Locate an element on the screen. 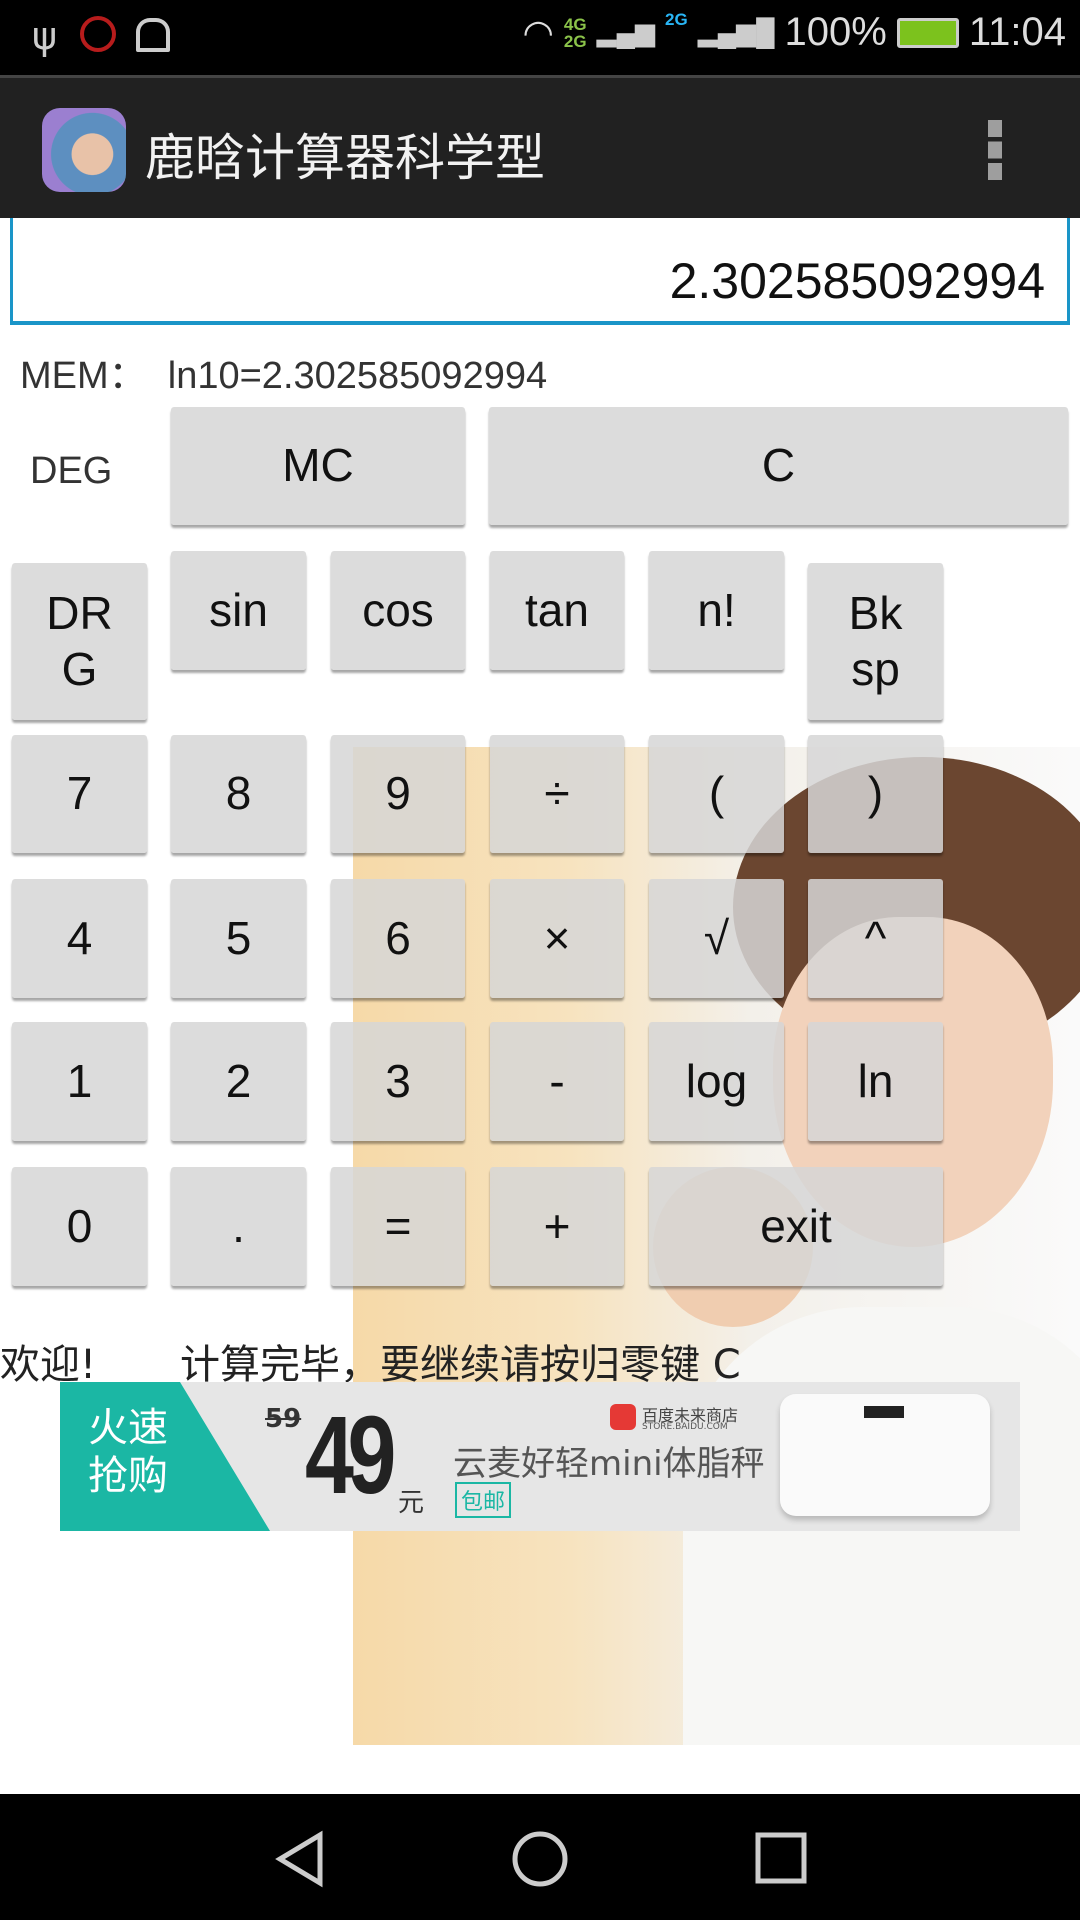 Image resolution: width=1080 pixels, height=1920 pixels. ad-tag: 火速 抢购 is located at coordinates (128, 1452).